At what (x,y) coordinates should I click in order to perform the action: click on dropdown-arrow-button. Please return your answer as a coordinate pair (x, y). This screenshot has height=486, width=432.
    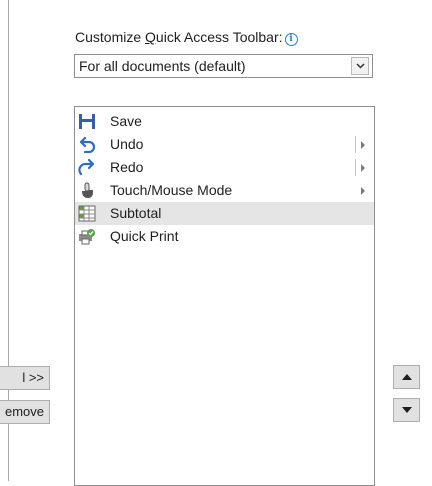
    Looking at the image, I should click on (360, 66).